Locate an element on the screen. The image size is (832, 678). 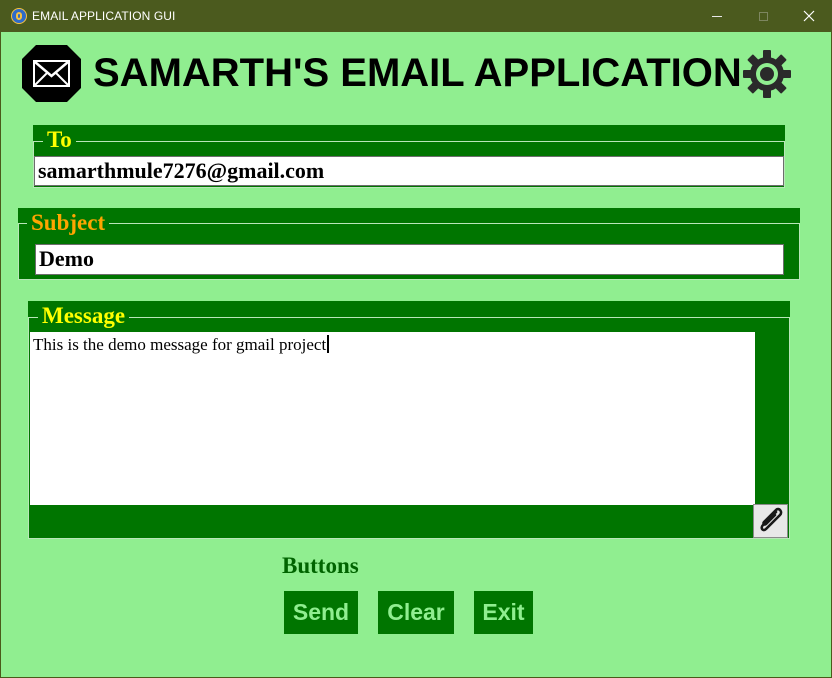
subject-input: Demo is located at coordinates (409, 259).